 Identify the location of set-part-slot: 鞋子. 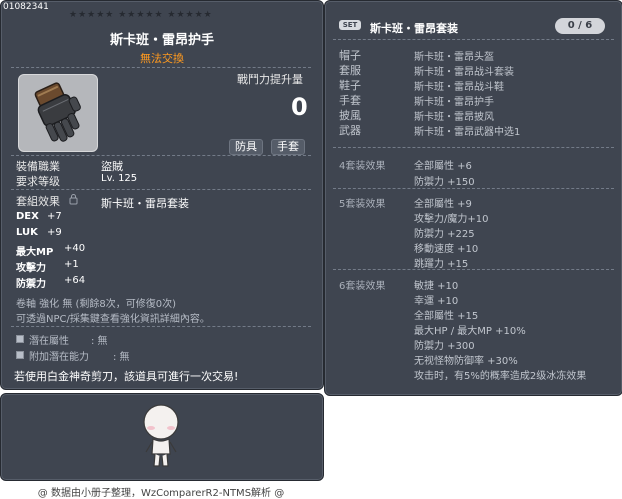
(350, 85).